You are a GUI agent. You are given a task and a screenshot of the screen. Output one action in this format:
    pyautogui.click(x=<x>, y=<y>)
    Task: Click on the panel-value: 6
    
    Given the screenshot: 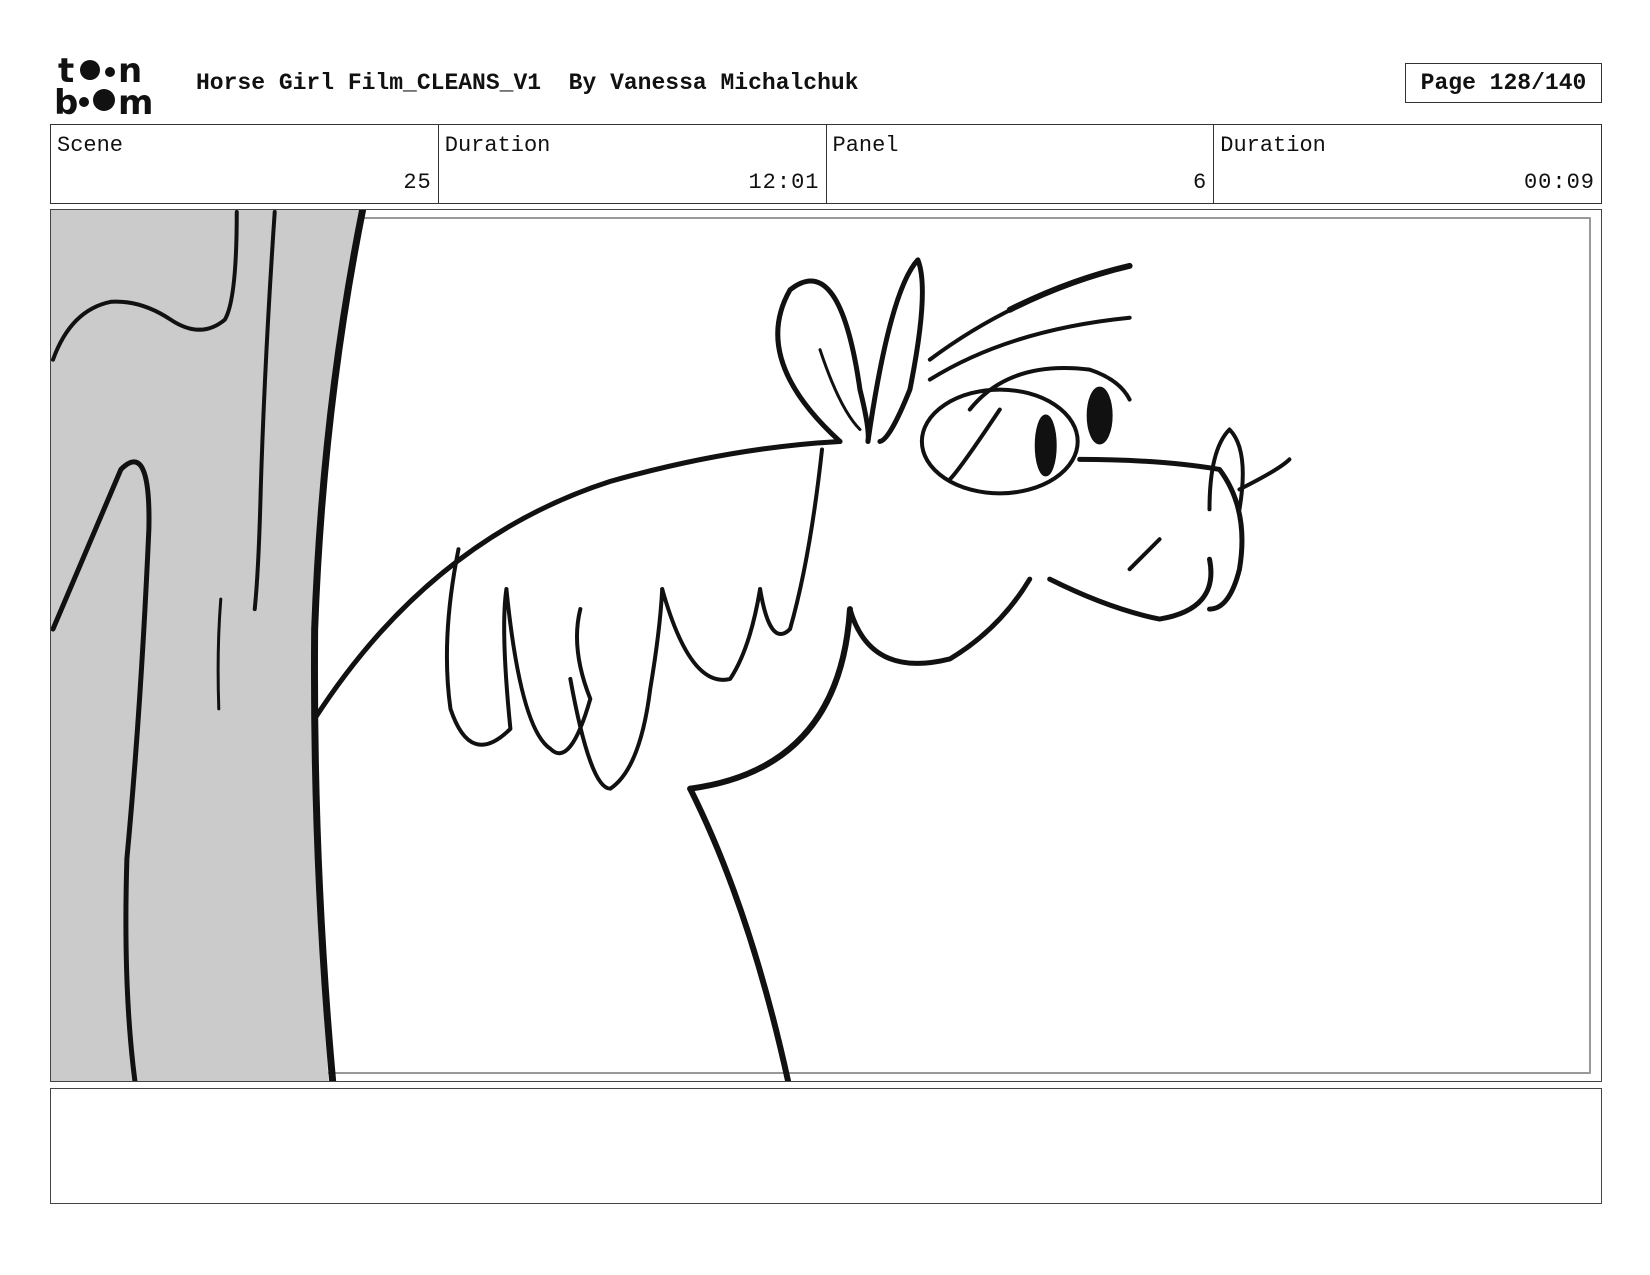 What is the action you would take?
    pyautogui.click(x=1200, y=182)
    